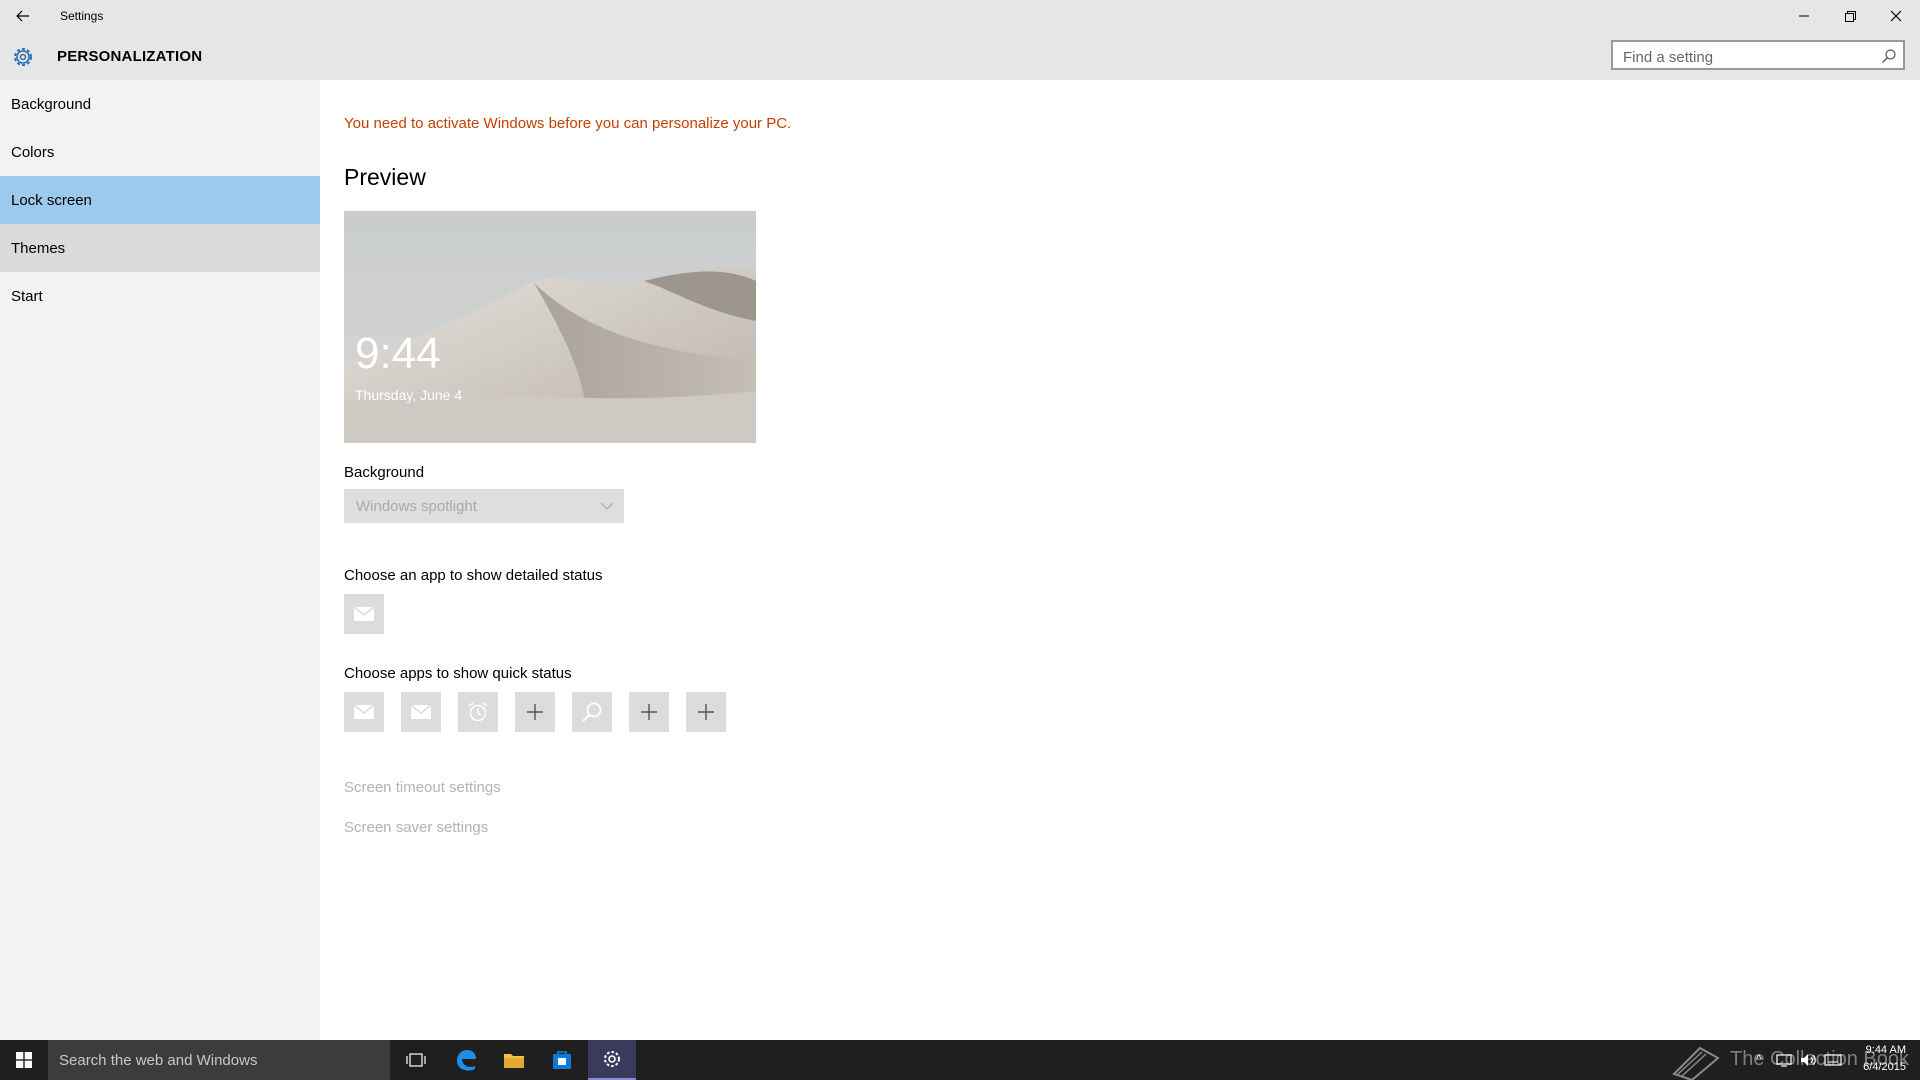 This screenshot has width=1920, height=1080. I want to click on preview-image, so click(550, 327).